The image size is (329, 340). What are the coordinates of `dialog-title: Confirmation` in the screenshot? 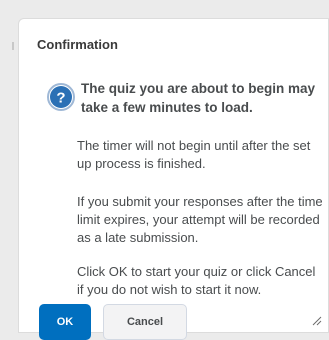 It's located at (77, 44).